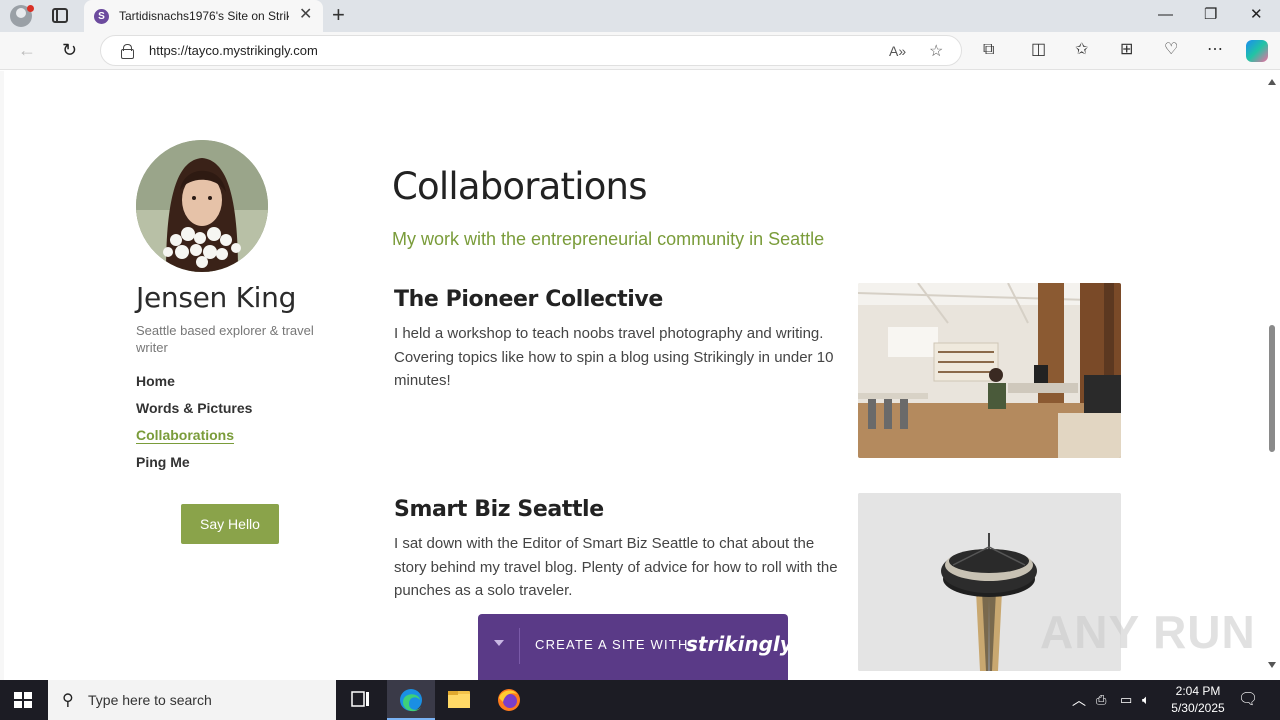  I want to click on minimize-icon: —, so click(1165, 15).